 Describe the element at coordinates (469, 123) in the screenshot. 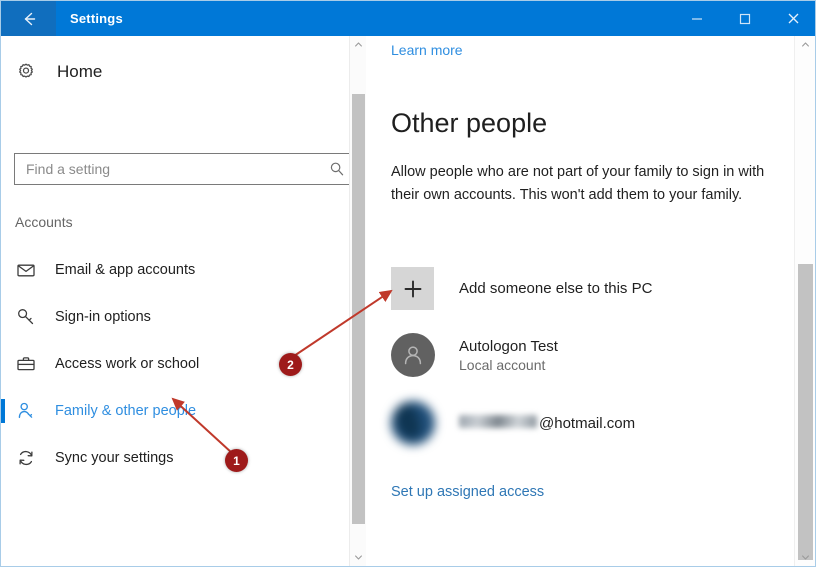

I see `page-title: Other people` at that location.